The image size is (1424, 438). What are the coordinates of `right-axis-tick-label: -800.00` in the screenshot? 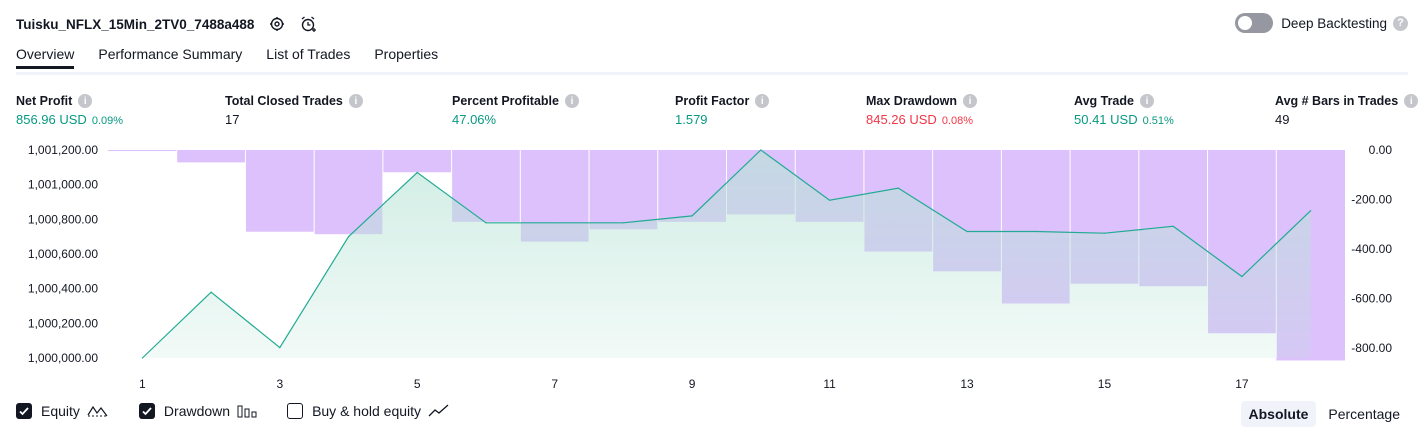 It's located at (1371, 348).